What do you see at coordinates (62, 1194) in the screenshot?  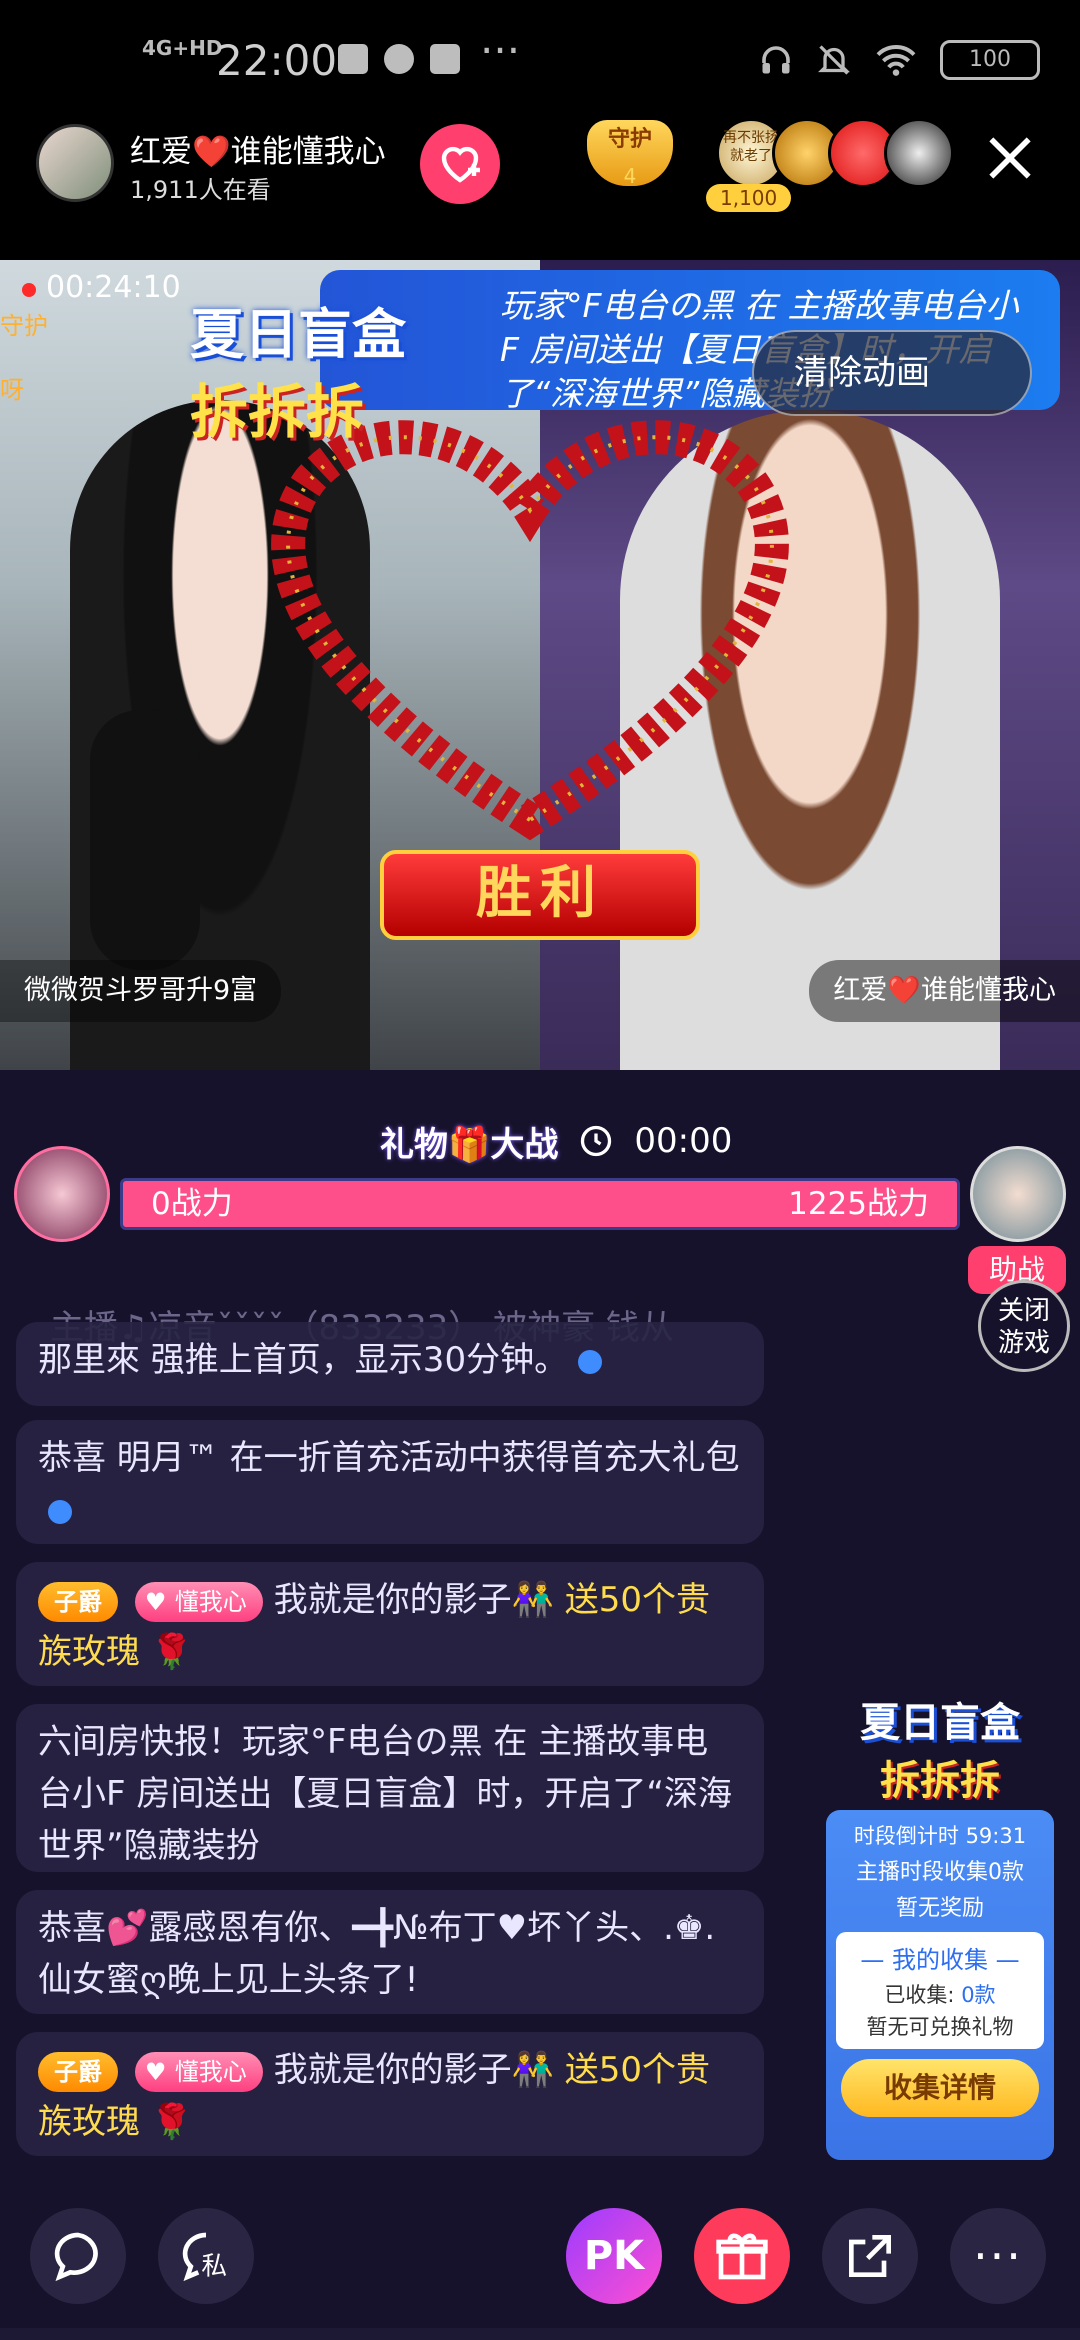 I see `left-pk-avatar` at bounding box center [62, 1194].